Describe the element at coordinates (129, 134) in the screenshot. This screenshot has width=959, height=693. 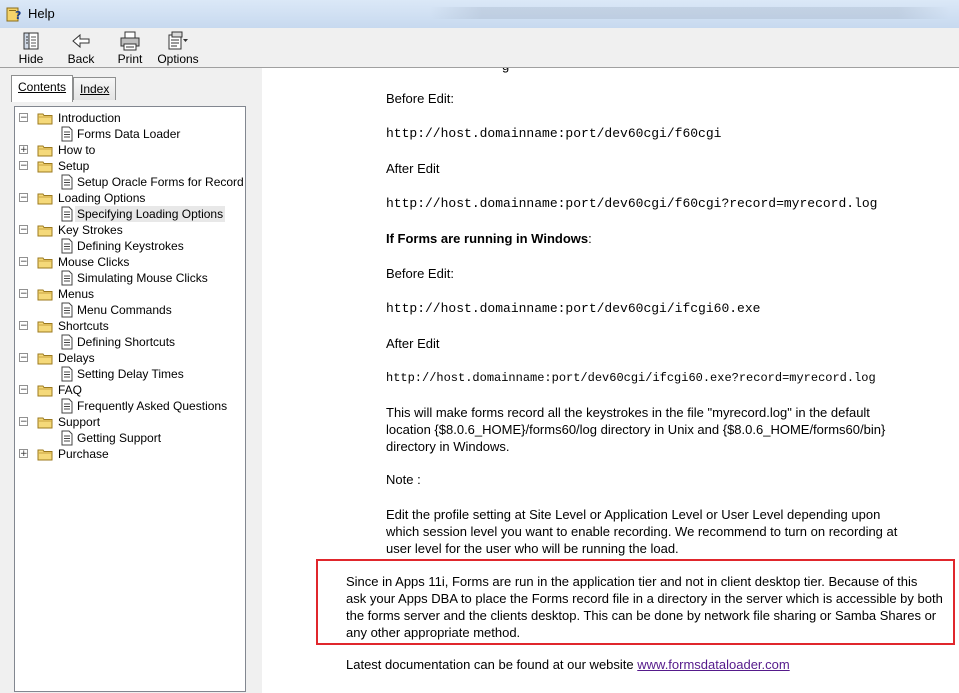
I see `tree-item-label: Forms Data Loader` at that location.